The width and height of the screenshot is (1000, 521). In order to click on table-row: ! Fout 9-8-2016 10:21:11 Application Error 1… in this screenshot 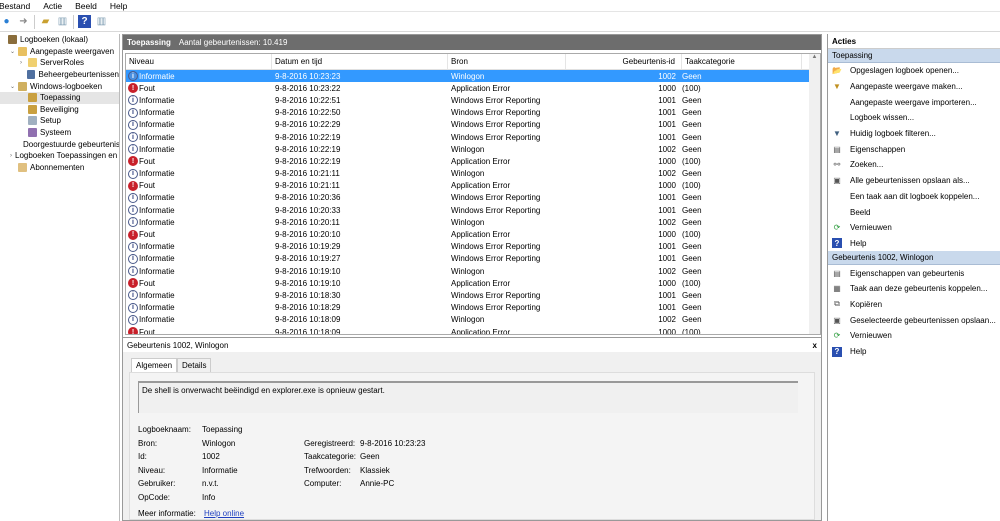, I will do `click(473, 186)`.